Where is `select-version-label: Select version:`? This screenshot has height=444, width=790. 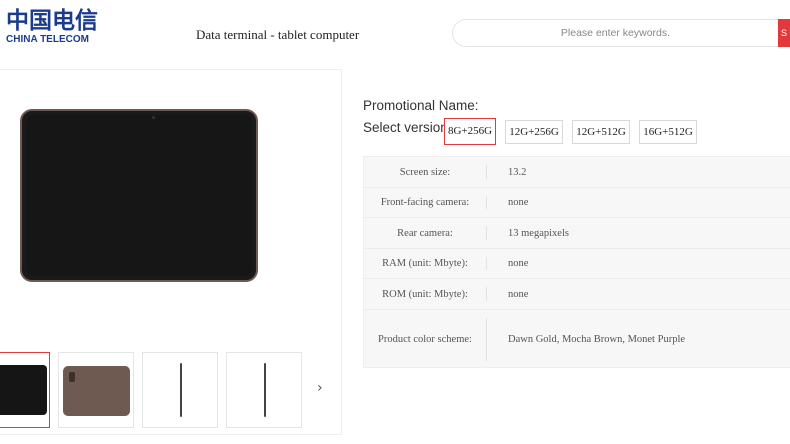
select-version-label: Select version: is located at coordinates (407, 127).